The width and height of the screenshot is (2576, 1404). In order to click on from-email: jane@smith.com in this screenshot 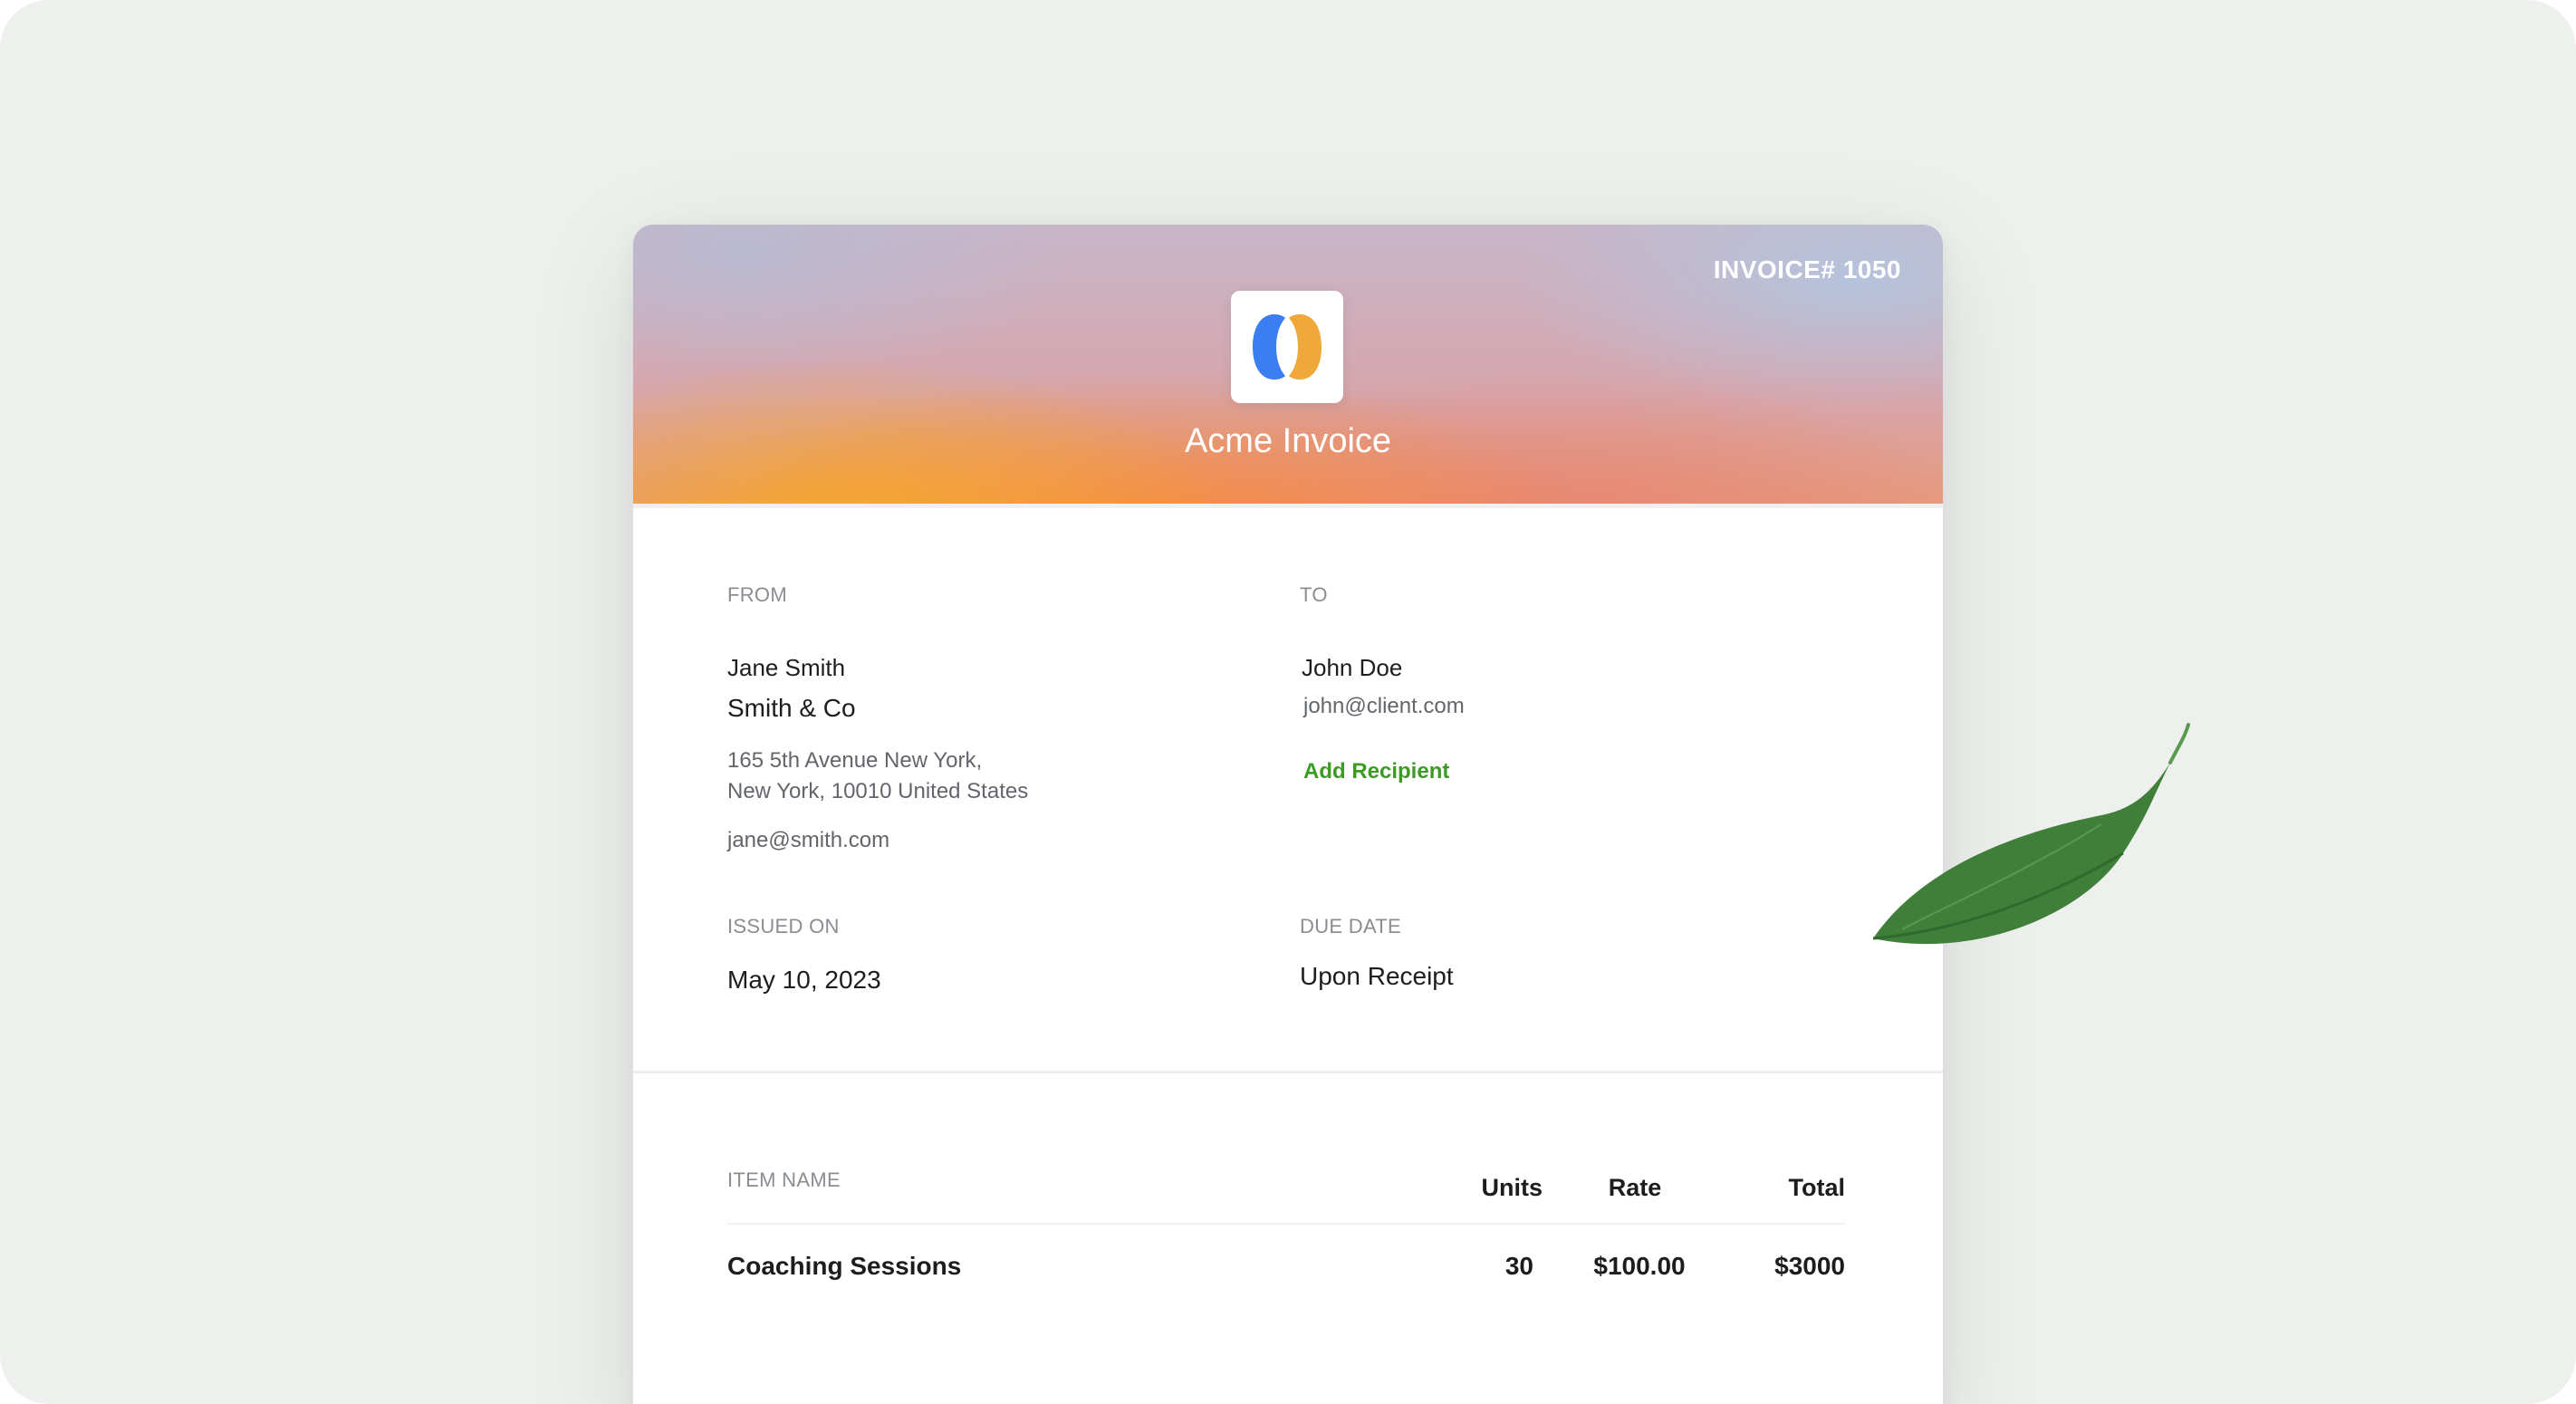, I will do `click(808, 840)`.